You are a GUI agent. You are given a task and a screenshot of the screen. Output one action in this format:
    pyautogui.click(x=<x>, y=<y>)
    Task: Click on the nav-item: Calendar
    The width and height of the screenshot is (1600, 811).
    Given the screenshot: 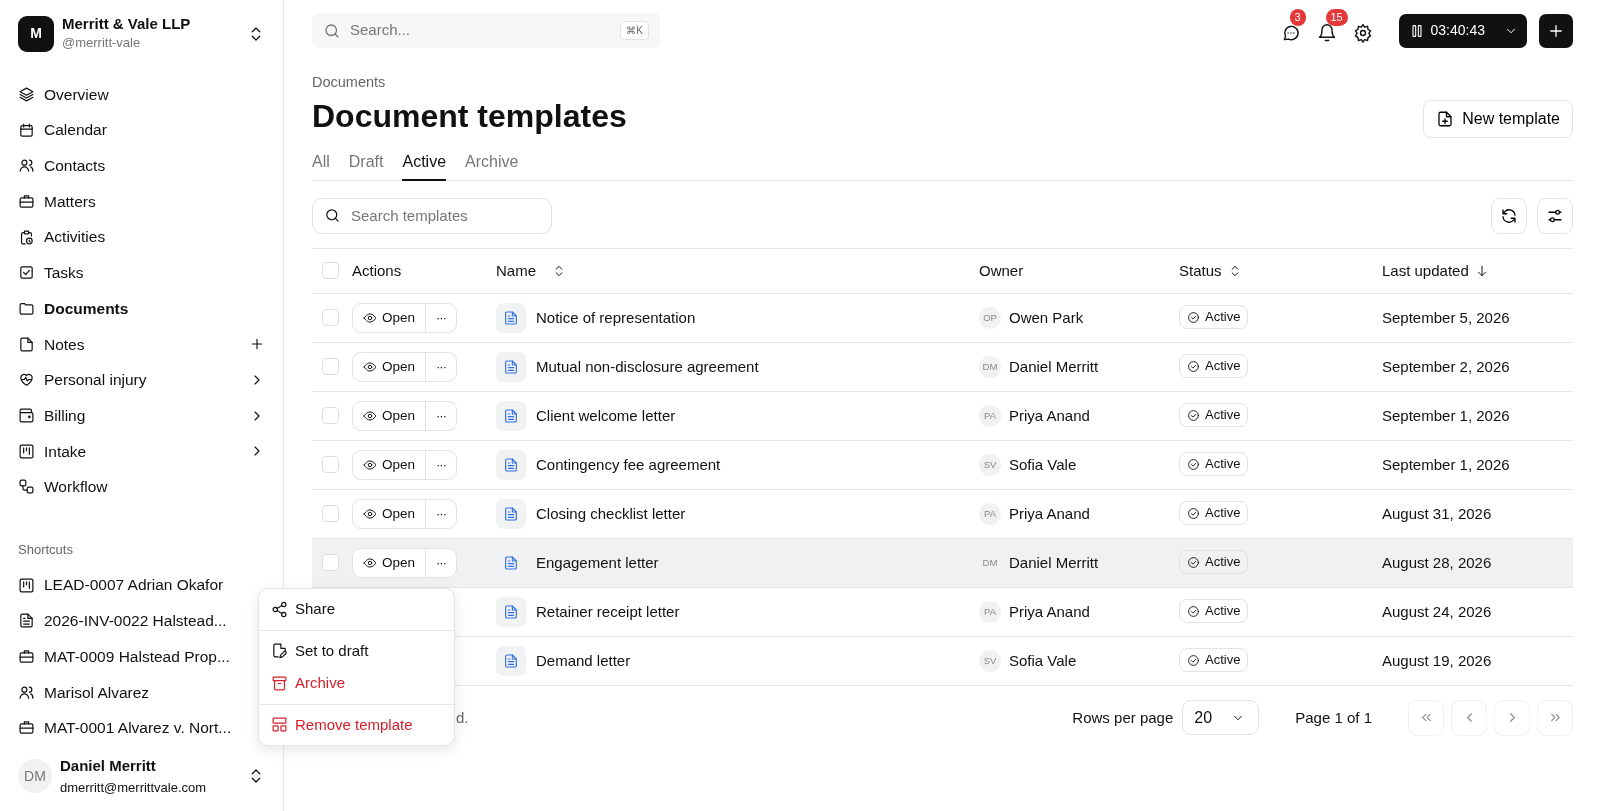 What is the action you would take?
    pyautogui.click(x=141, y=130)
    